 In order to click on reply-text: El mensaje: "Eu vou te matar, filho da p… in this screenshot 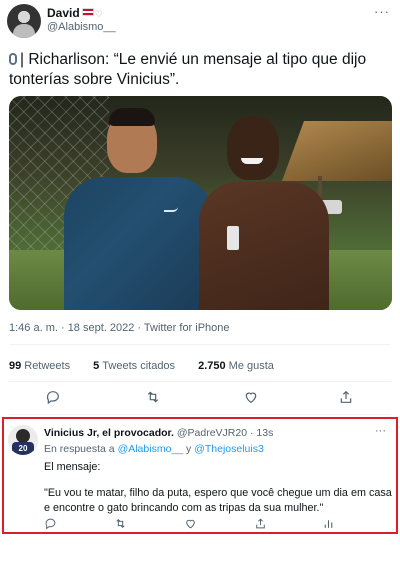, I will do `click(218, 488)`.